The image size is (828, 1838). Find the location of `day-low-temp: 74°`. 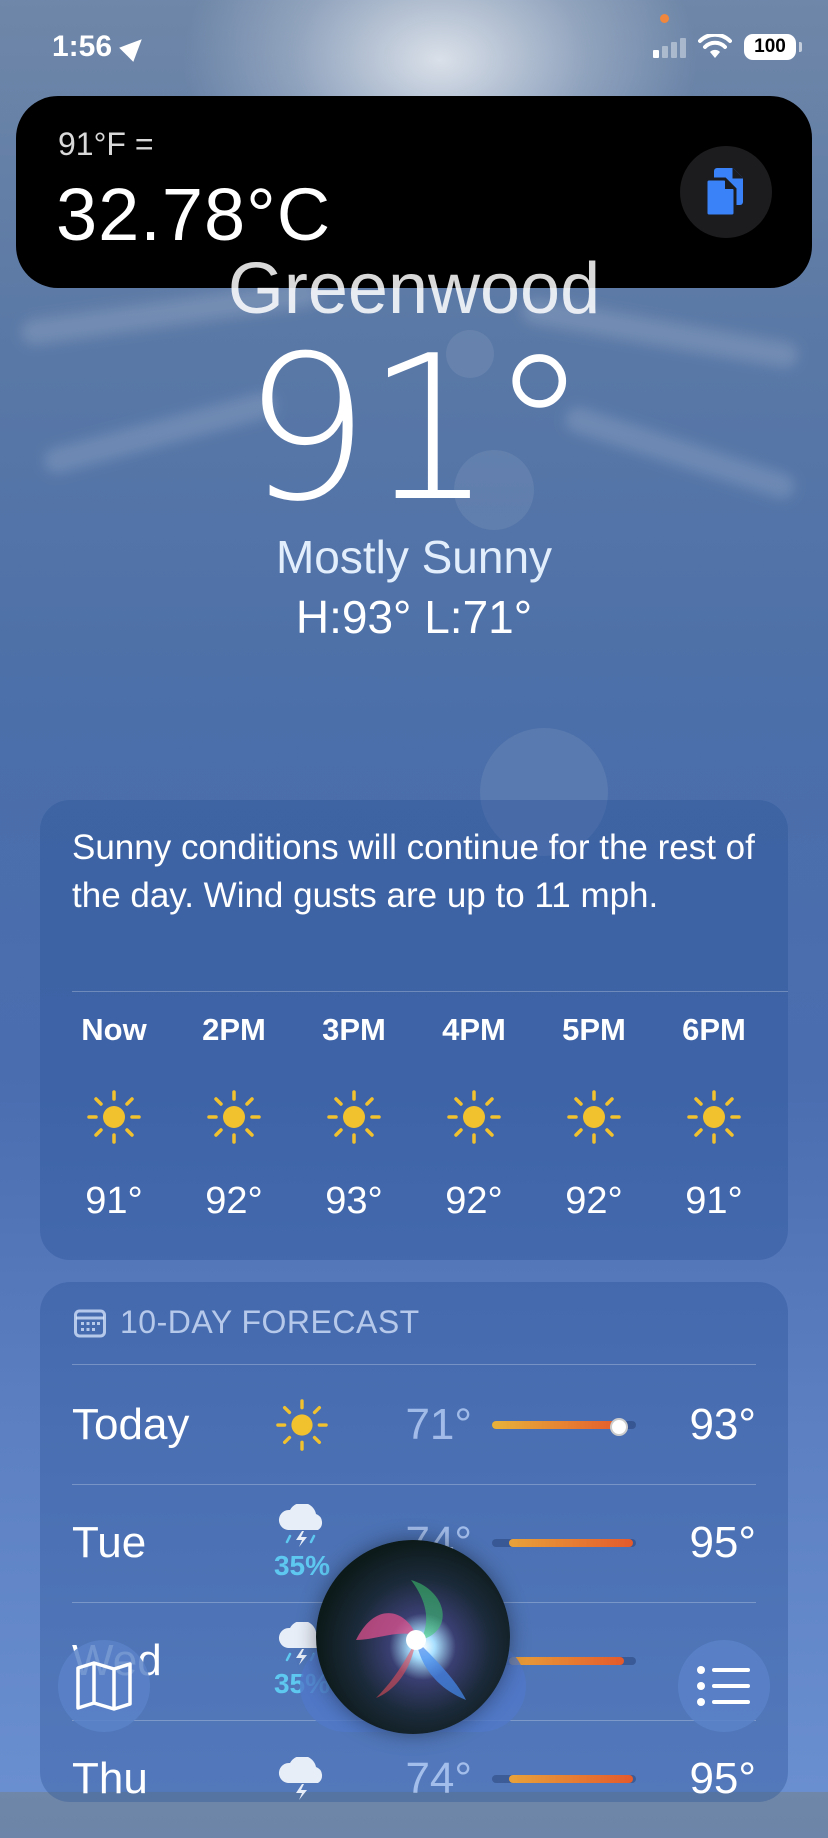

day-low-temp: 74° is located at coordinates (438, 1778).